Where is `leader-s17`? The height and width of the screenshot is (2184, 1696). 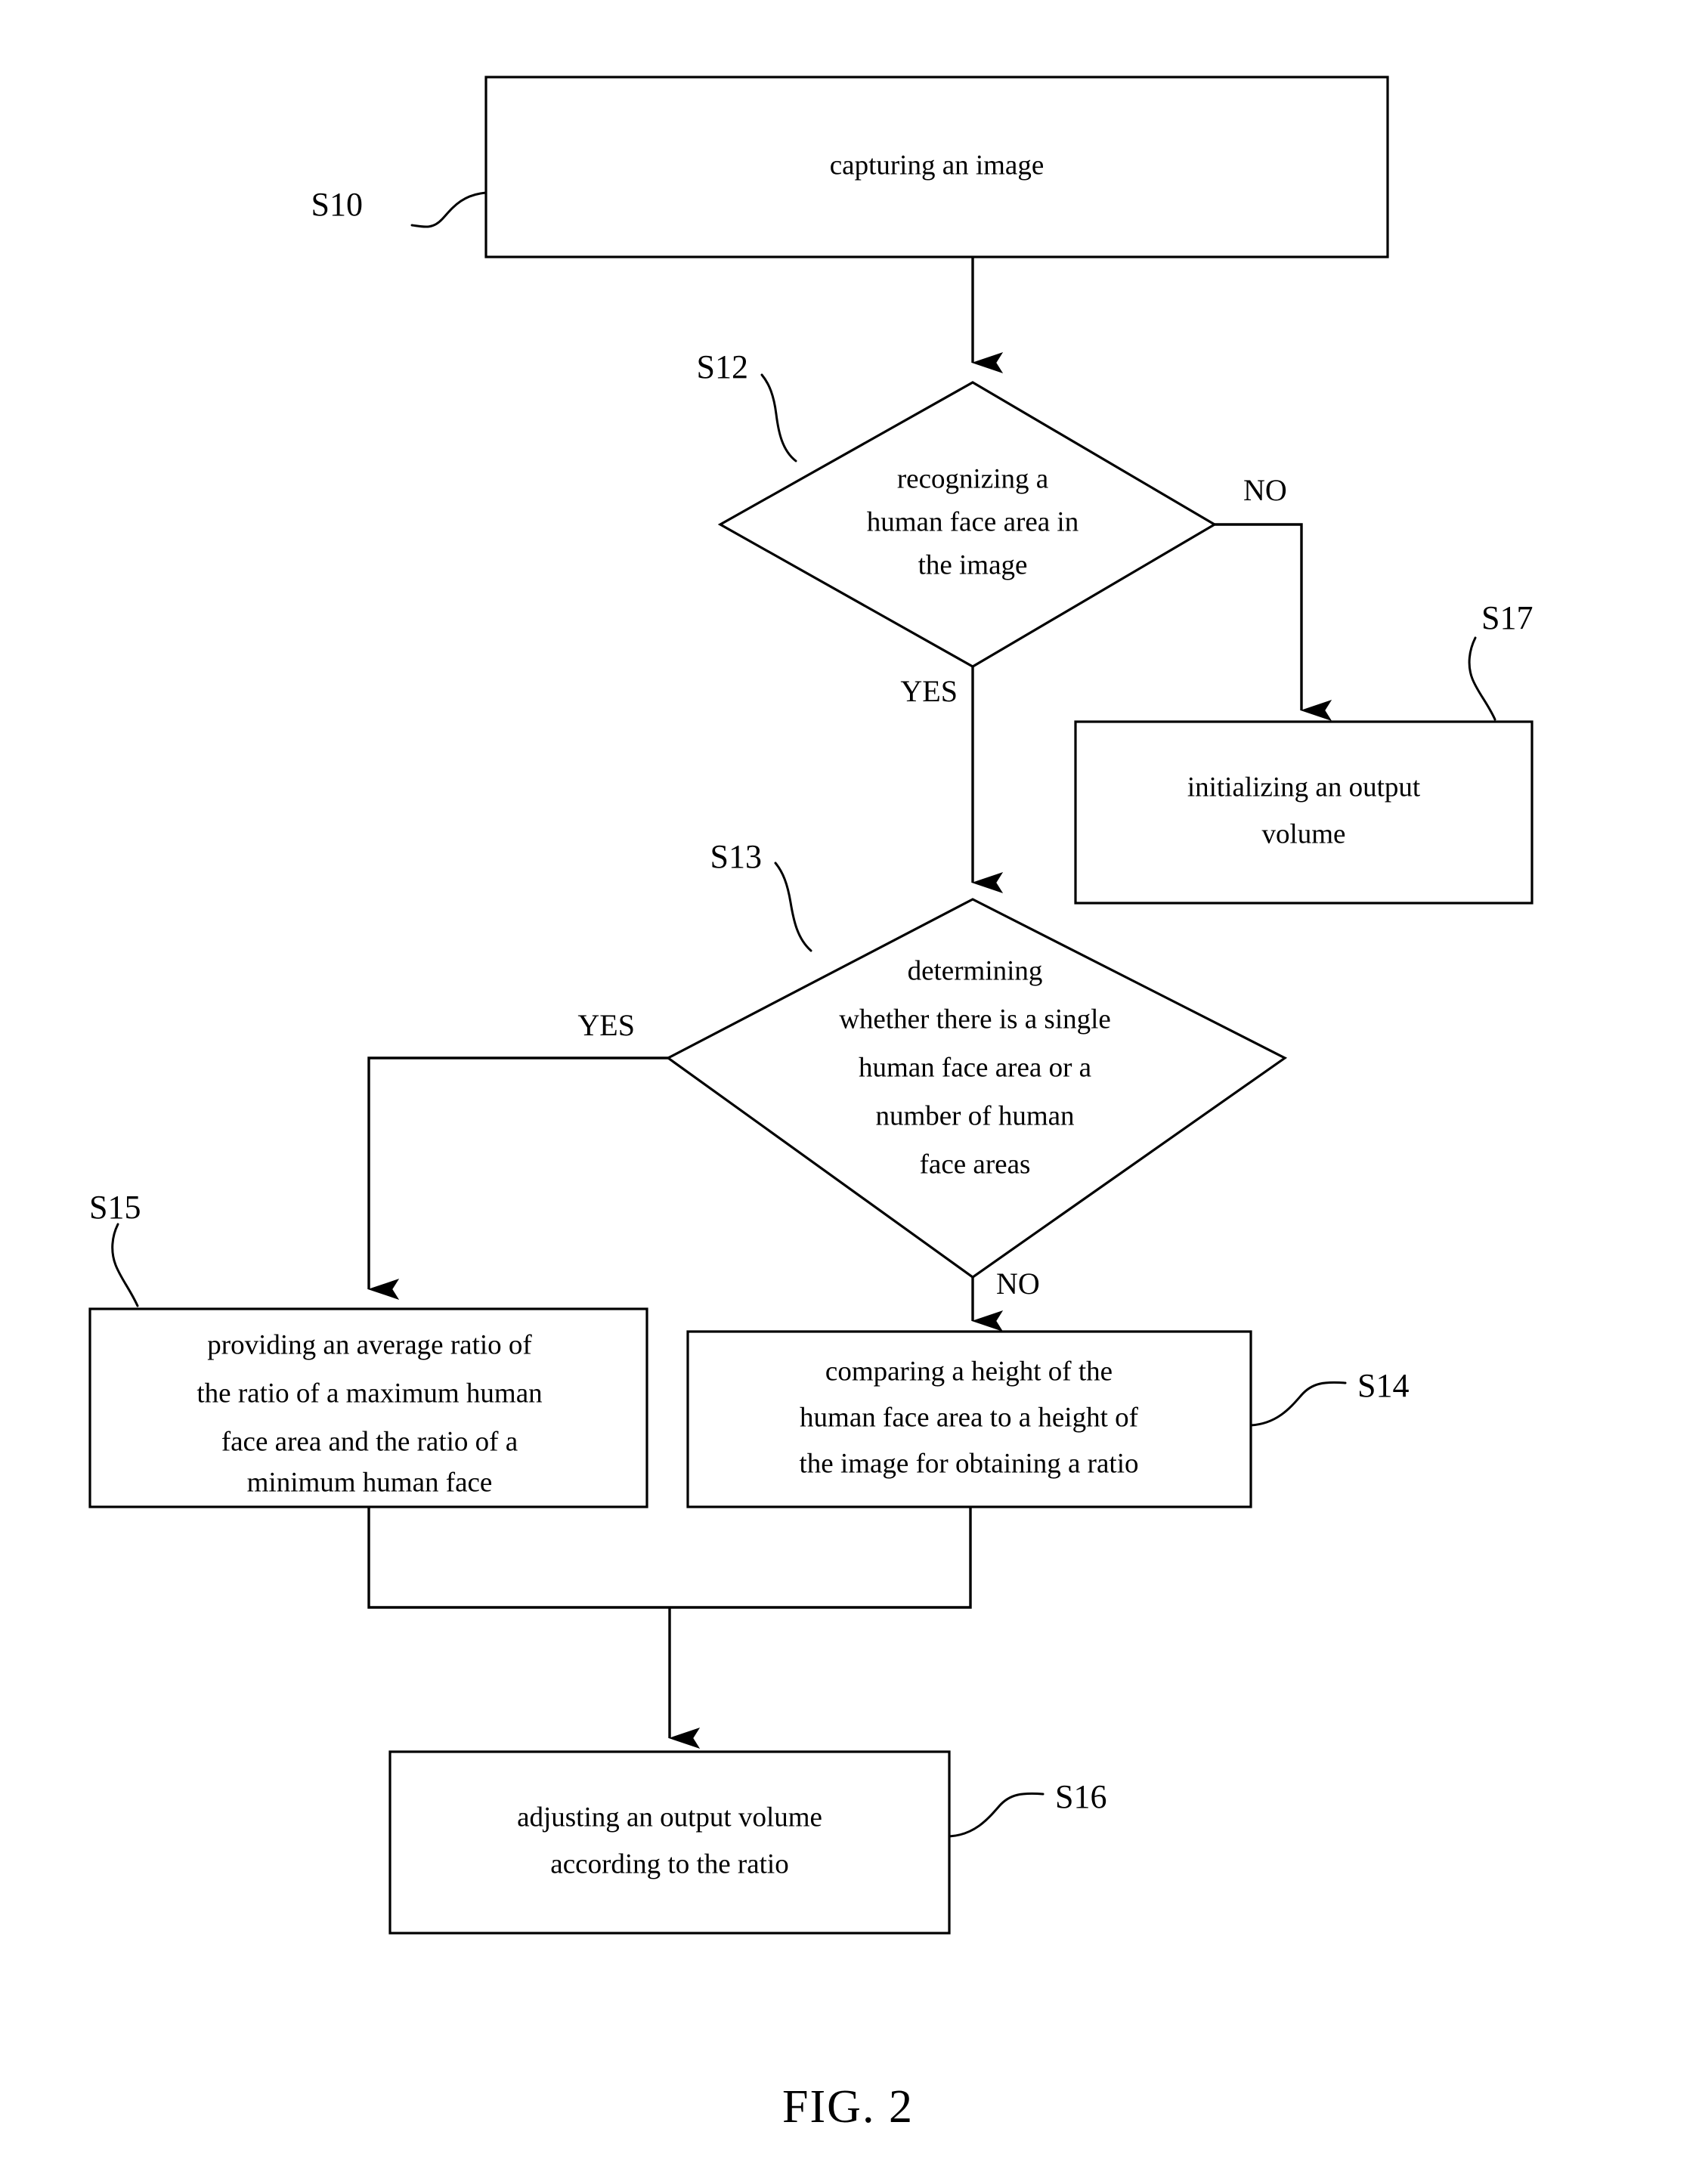
leader-s17 is located at coordinates (1482, 678).